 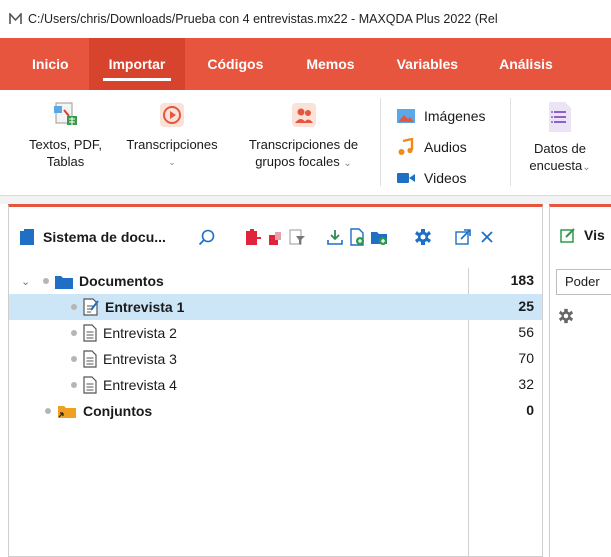 I want to click on tree-row-label: Entrevista 1, so click(x=145, y=307).